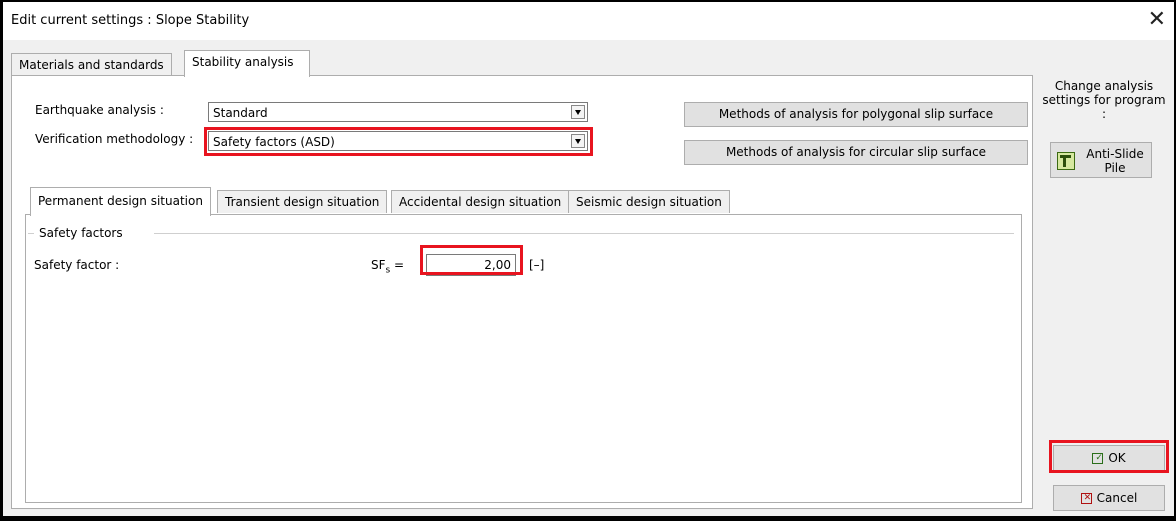  What do you see at coordinates (1117, 498) in the screenshot?
I see `cancel-label: Cancel` at bounding box center [1117, 498].